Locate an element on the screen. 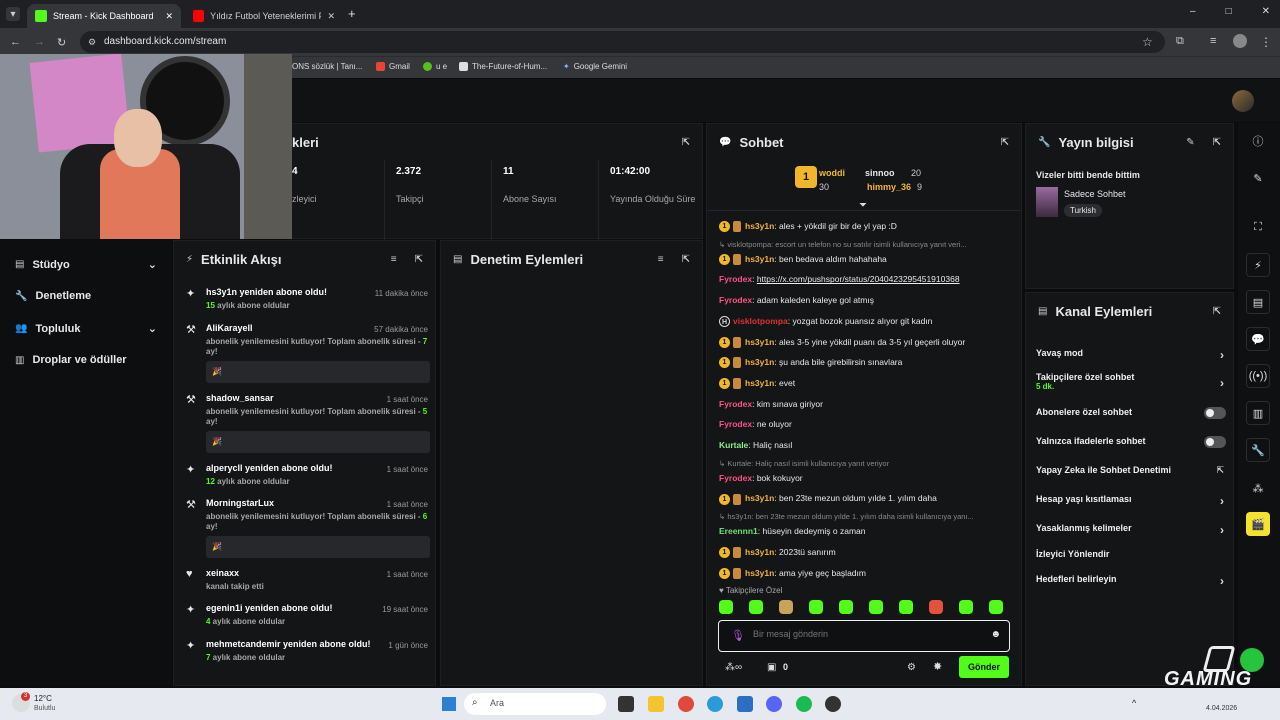 The height and width of the screenshot is (720, 1280). raid-row: İzleyici Yönlendir is located at coordinates (1131, 554).